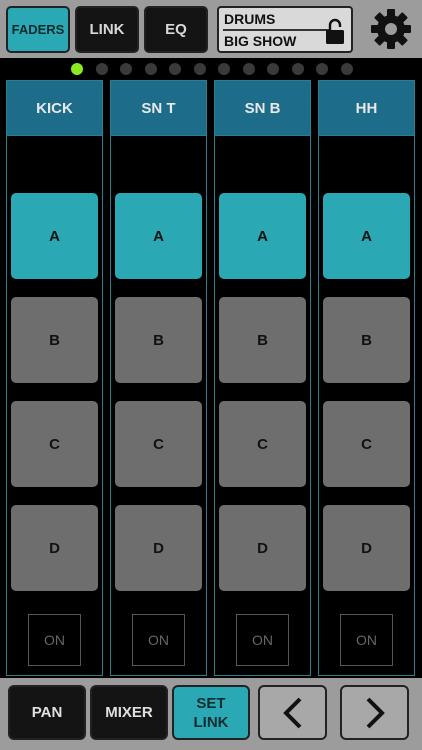 The image size is (422, 750). What do you see at coordinates (250, 19) in the screenshot?
I see `scene-group-label: DRUMS` at bounding box center [250, 19].